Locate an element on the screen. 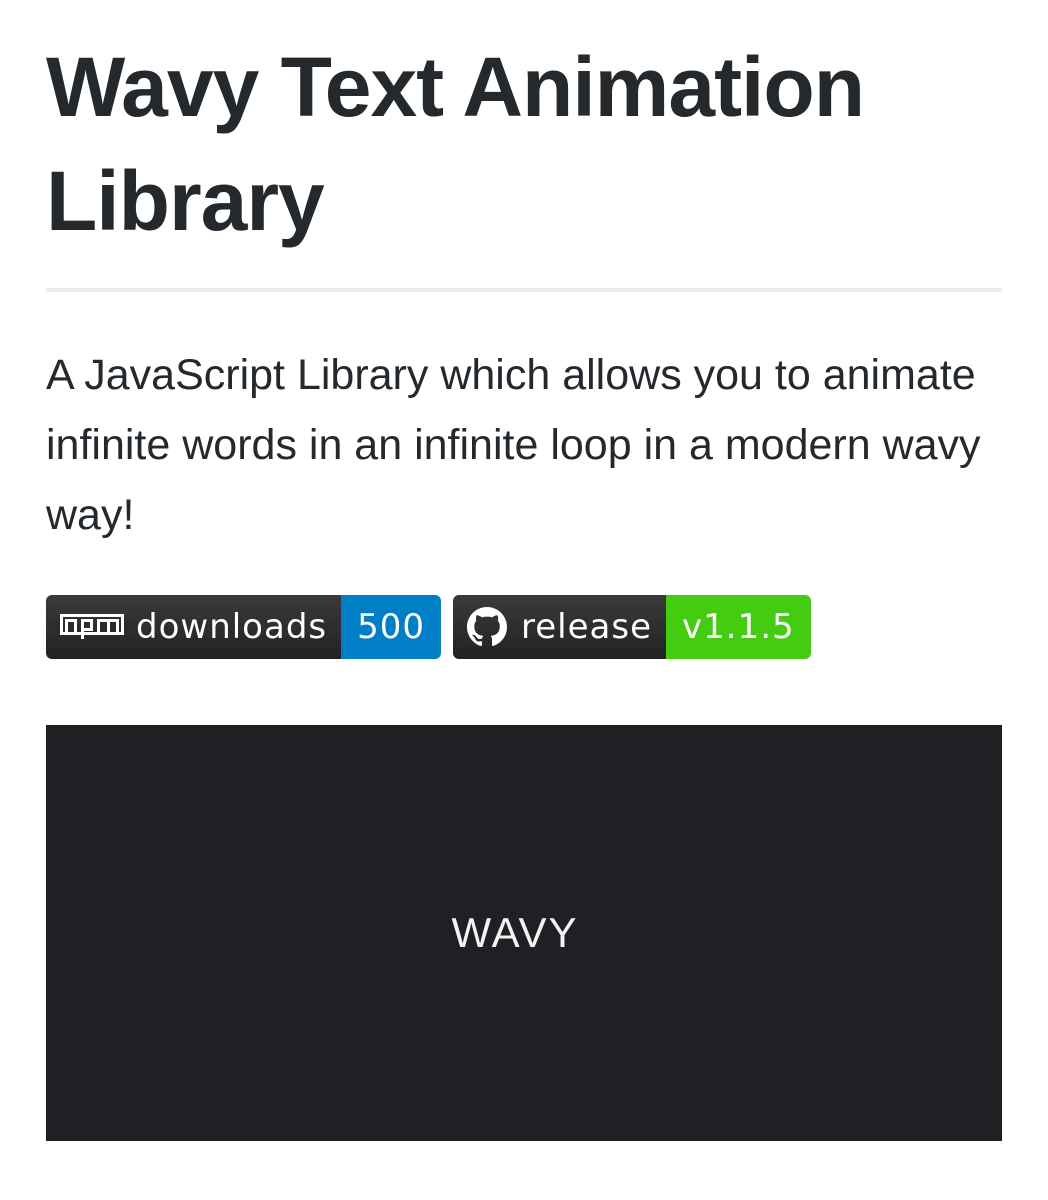 The image size is (1048, 1200). github-release-badge-label: release is located at coordinates (560, 627).